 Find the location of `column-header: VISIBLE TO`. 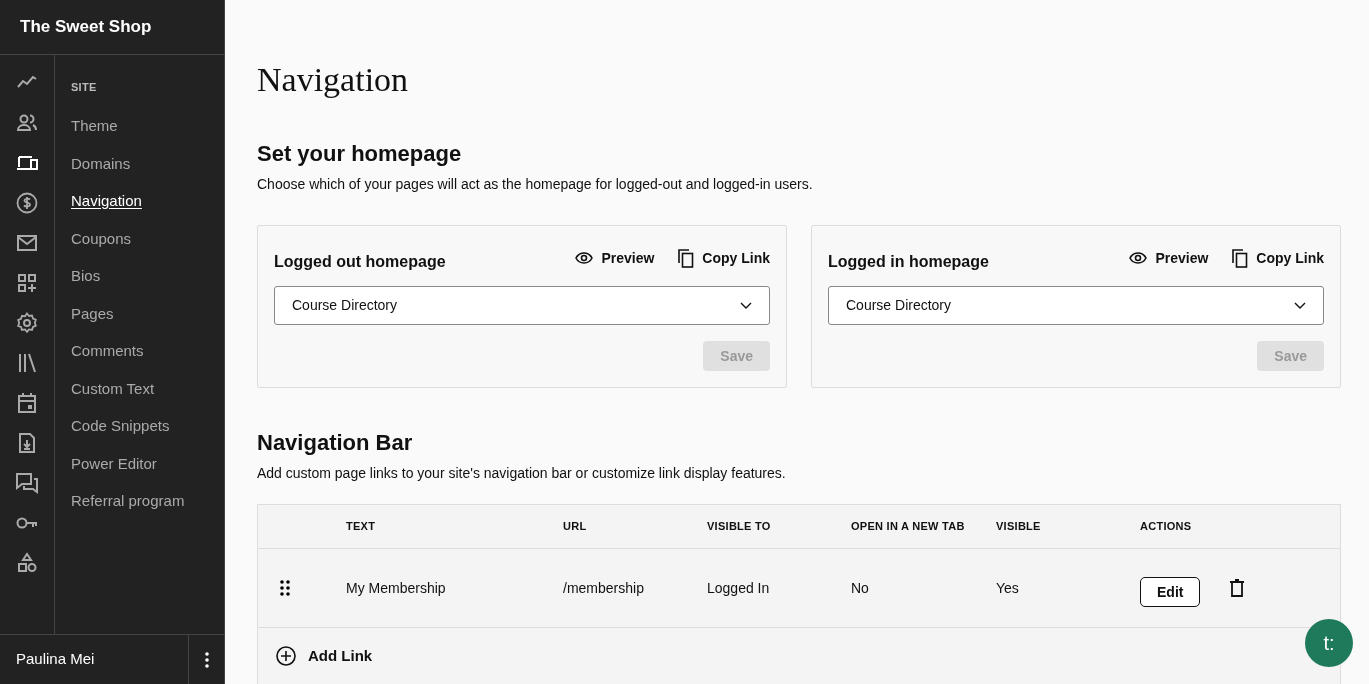

column-header: VISIBLE TO is located at coordinates (739, 527).